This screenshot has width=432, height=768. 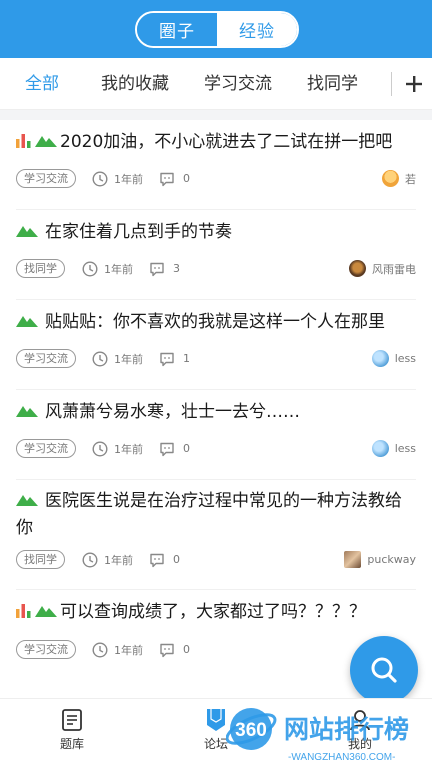 I want to click on author-name: 风雨雷电, so click(x=394, y=269).